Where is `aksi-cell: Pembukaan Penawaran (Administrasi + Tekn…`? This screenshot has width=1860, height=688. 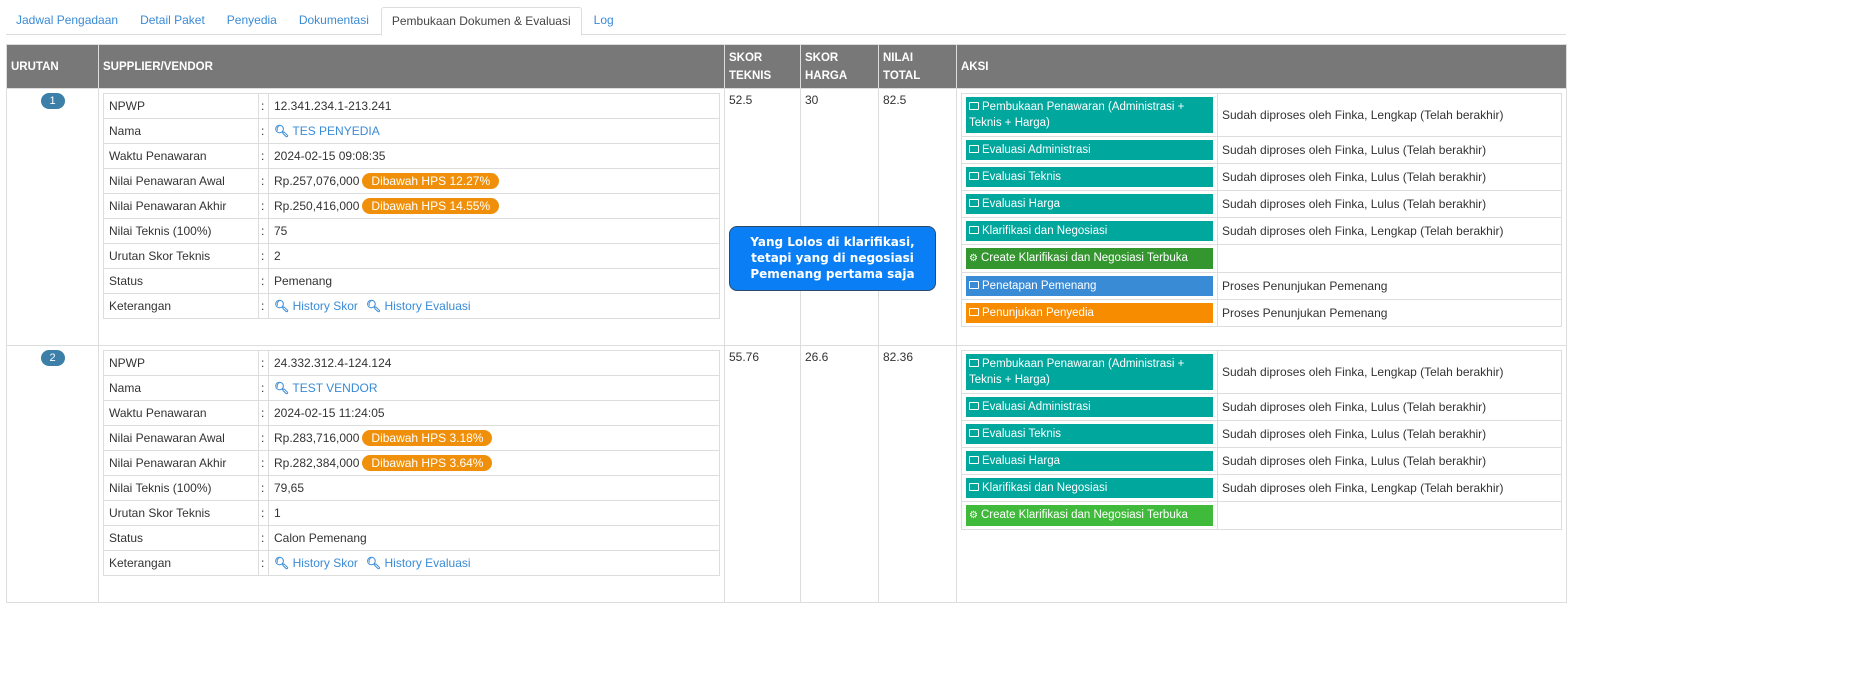 aksi-cell: Pembukaan Penawaran (Administrasi + Tekn… is located at coordinates (1261, 474).